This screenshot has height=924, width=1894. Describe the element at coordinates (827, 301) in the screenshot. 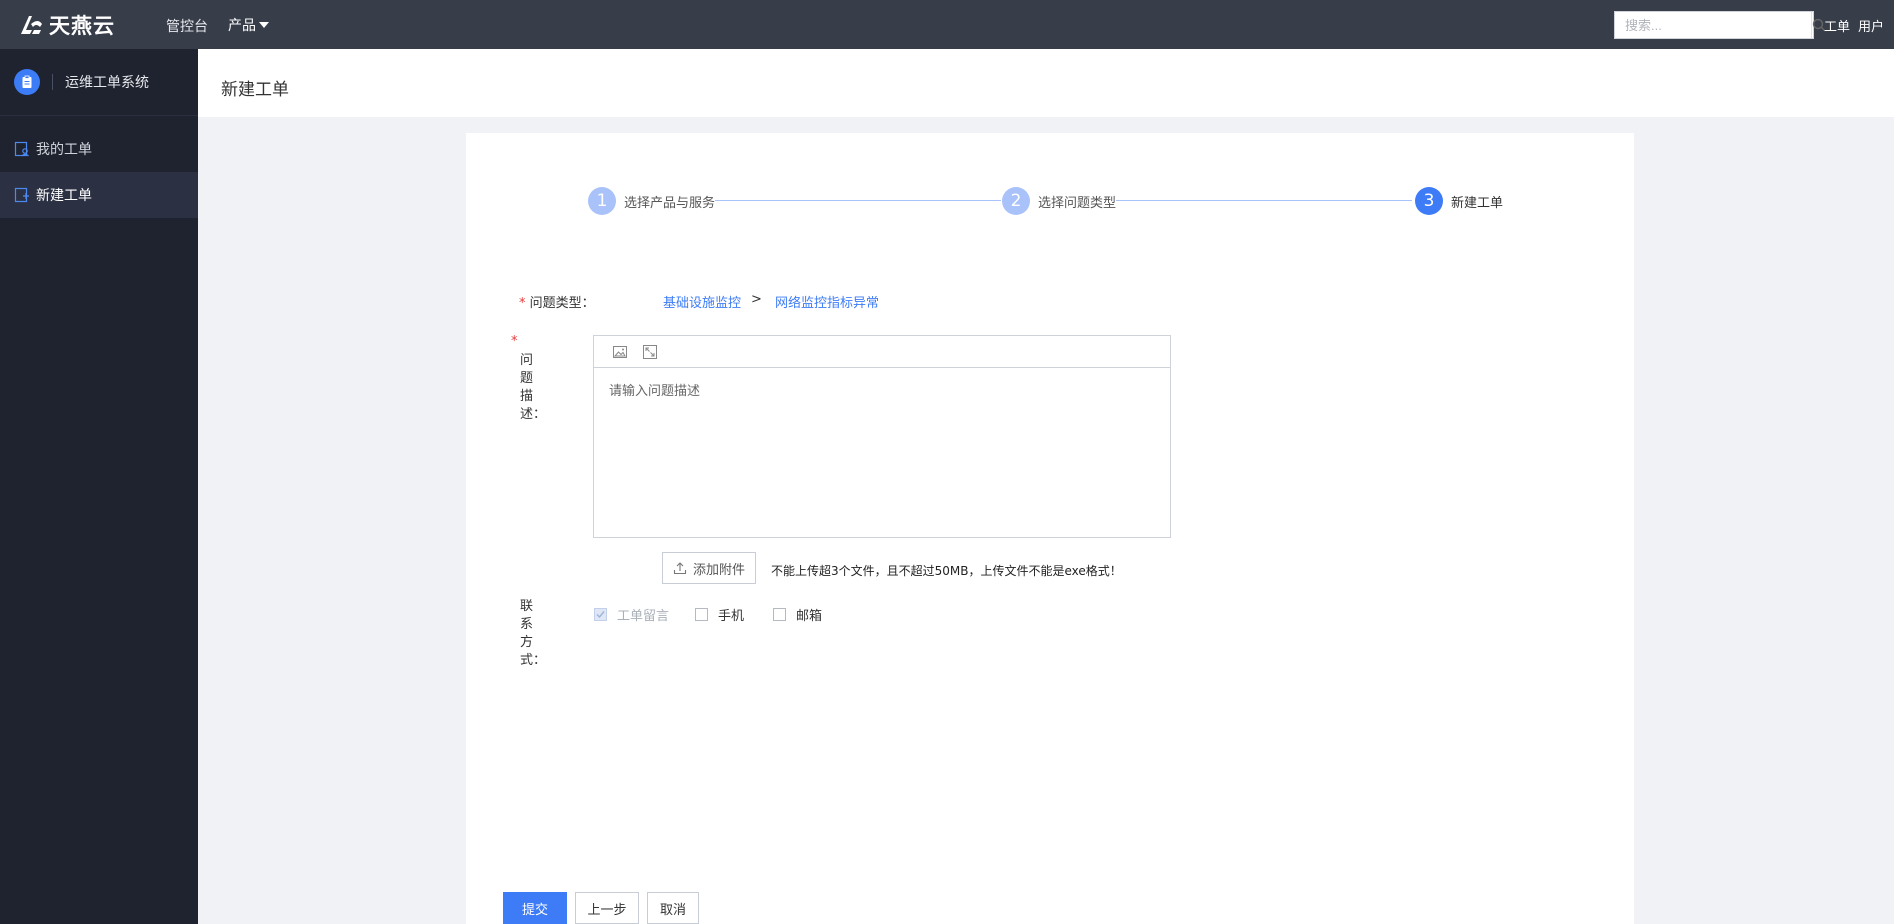

I see `issue-subcategory-link: 网络监控指标异常` at that location.